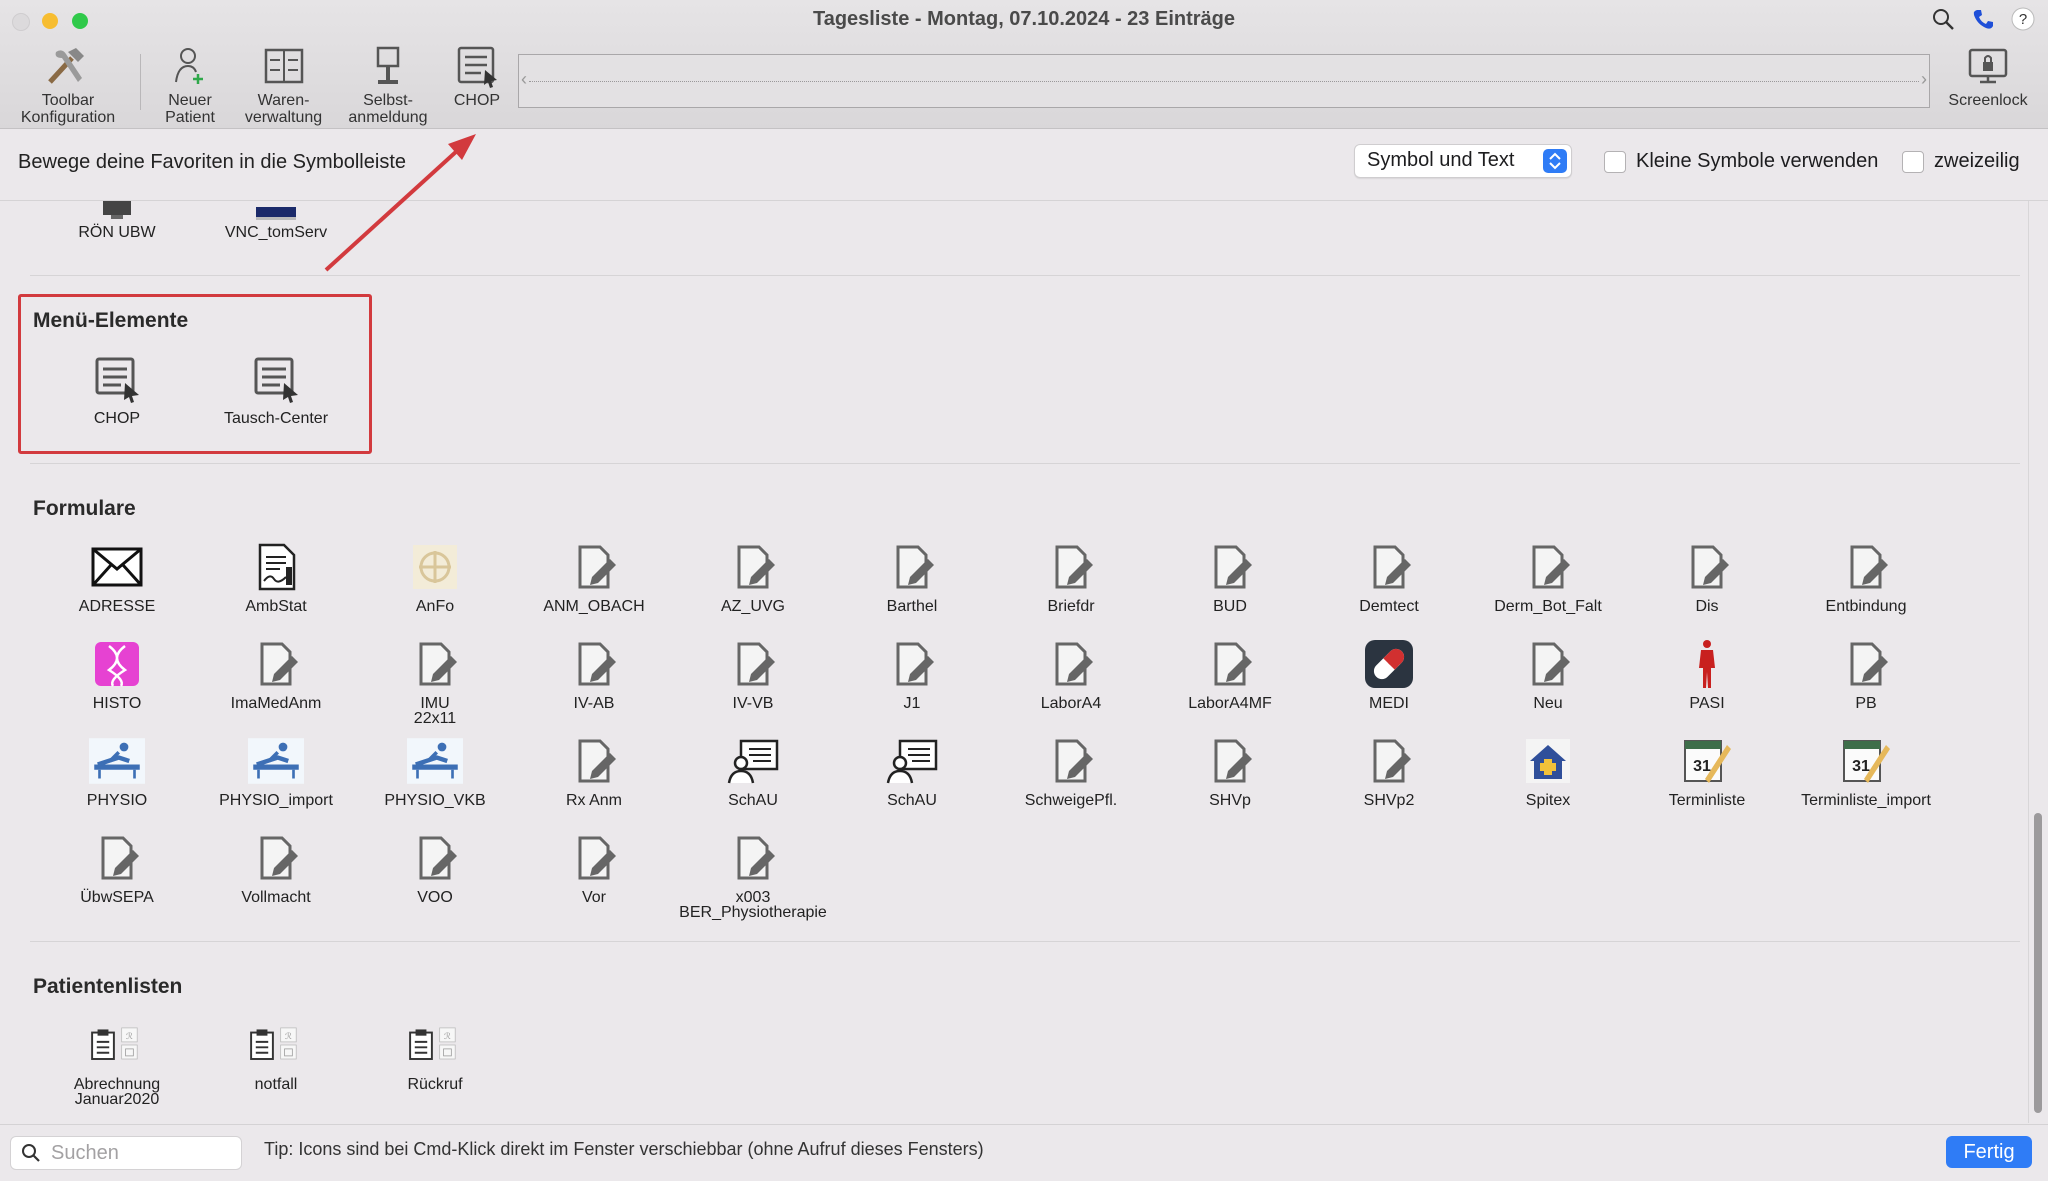 The width and height of the screenshot is (2048, 1181). Describe the element at coordinates (1230, 577) in the screenshot. I see `favorite-item: BUD` at that location.